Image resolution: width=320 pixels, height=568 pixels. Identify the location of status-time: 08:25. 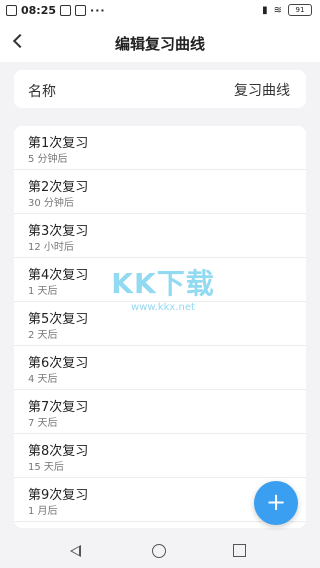
(39, 10).